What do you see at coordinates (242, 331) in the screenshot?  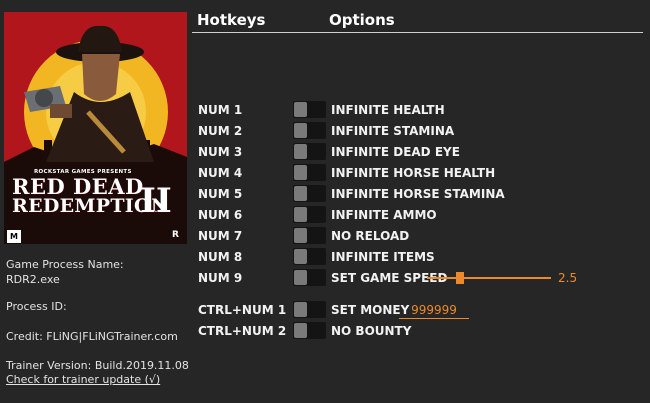 I see `hotkey-label: CTRL+NUM 2` at bounding box center [242, 331].